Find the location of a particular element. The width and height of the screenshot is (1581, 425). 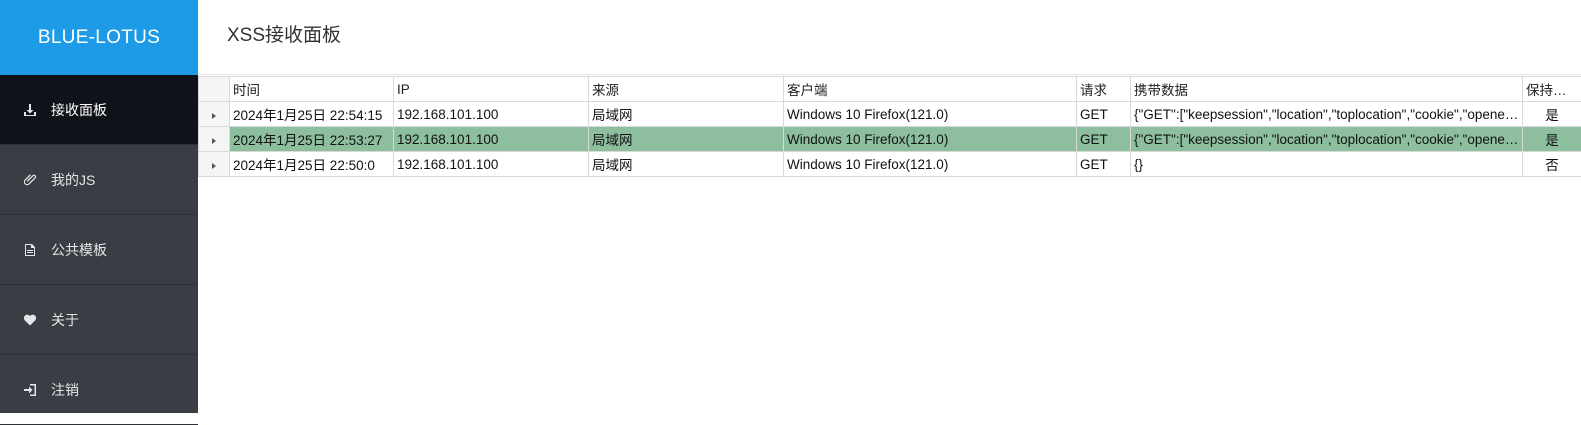

column-header-keep-alive: 保持连接 is located at coordinates (1552, 89).